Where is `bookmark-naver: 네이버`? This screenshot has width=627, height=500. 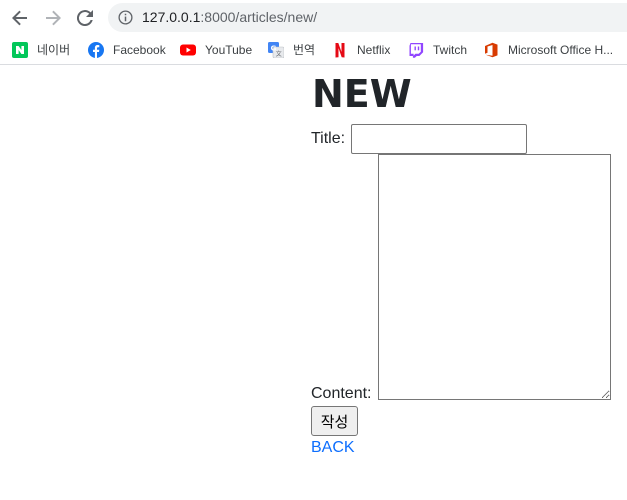 bookmark-naver: 네이버 is located at coordinates (41, 50).